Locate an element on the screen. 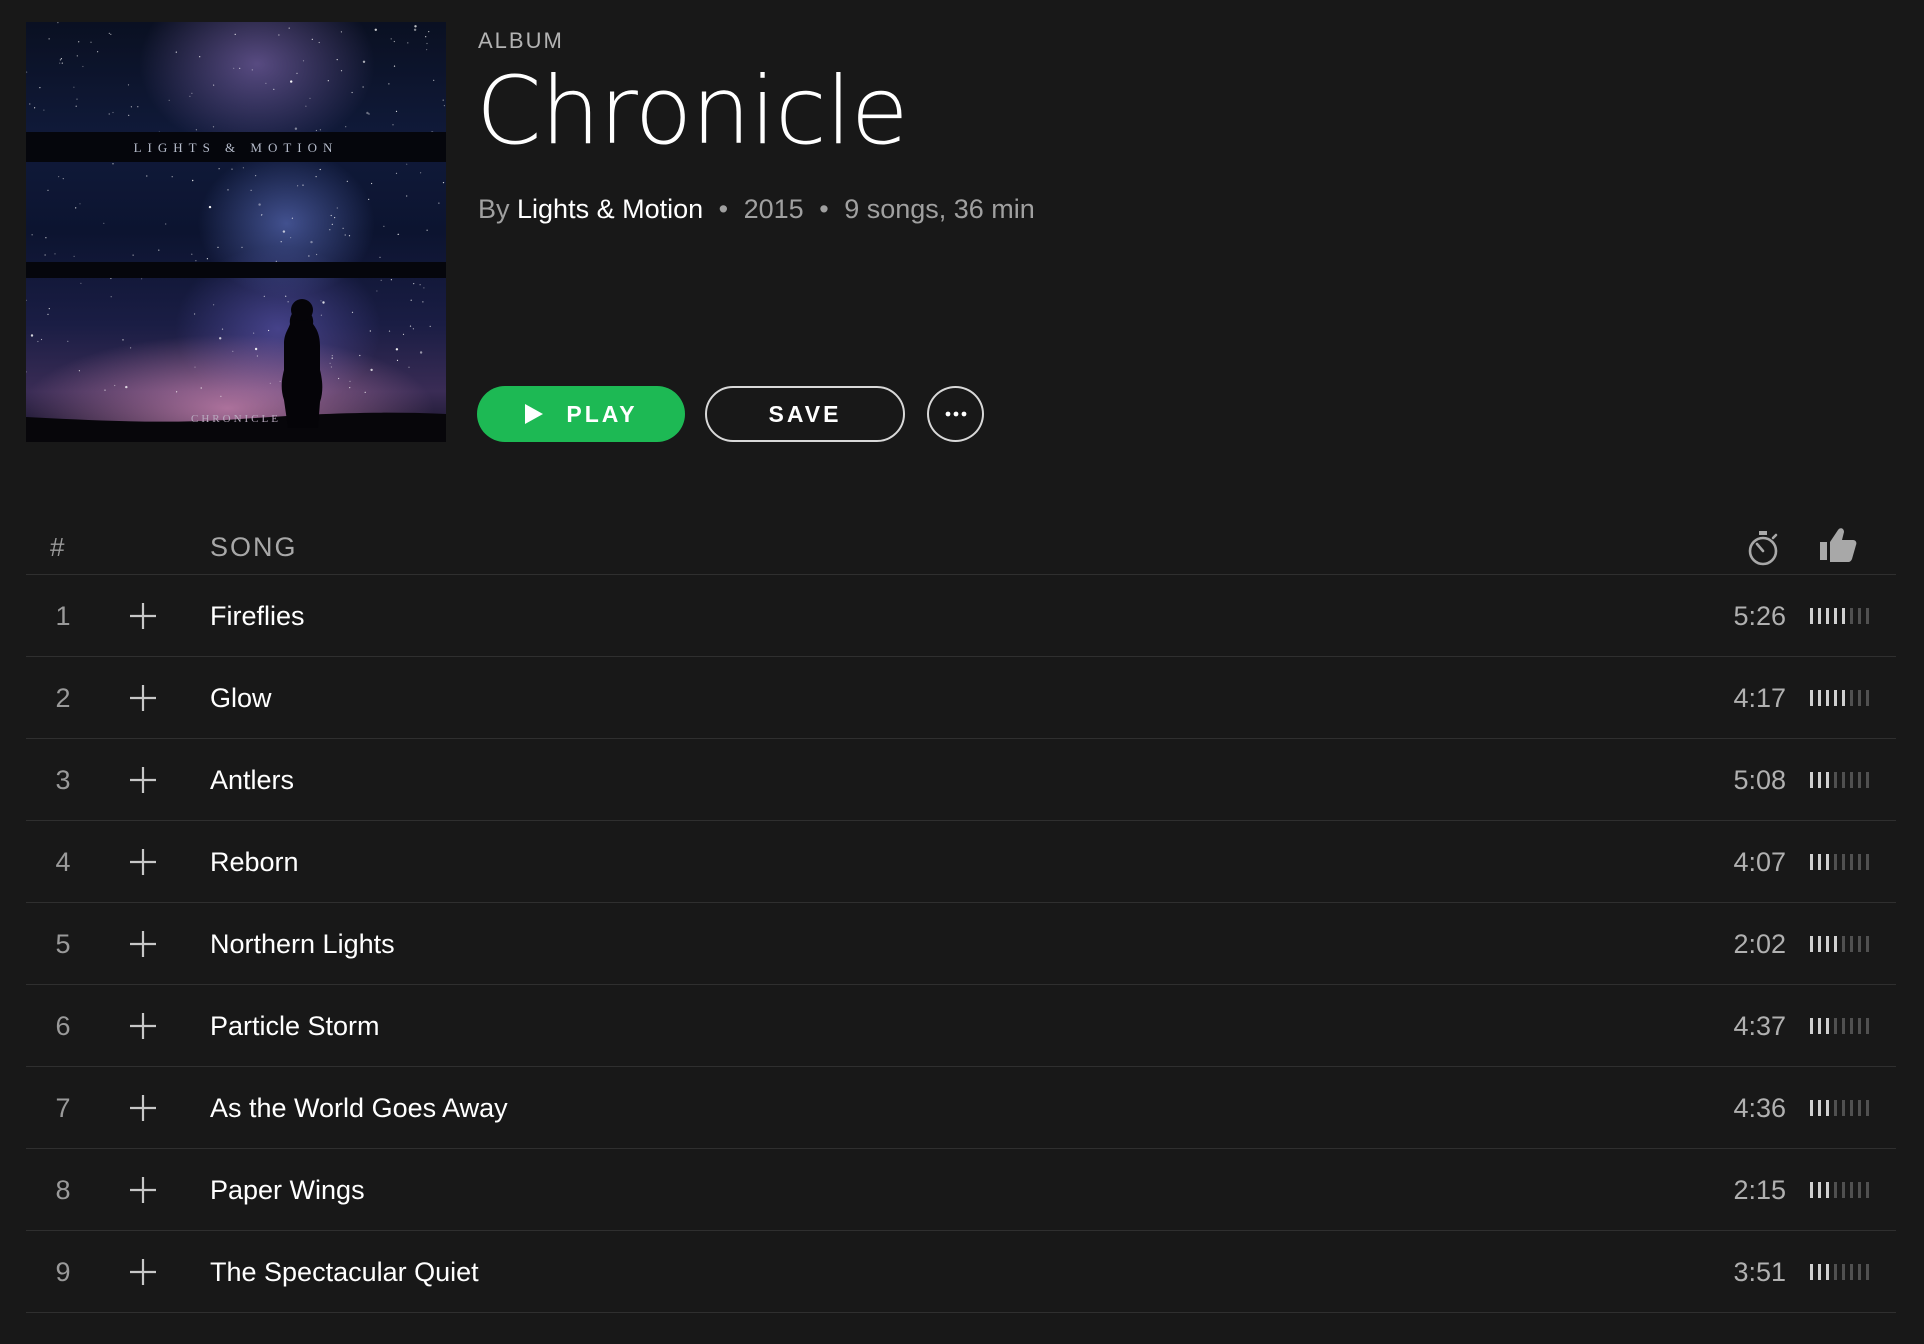  save-button: SAVE is located at coordinates (805, 414).